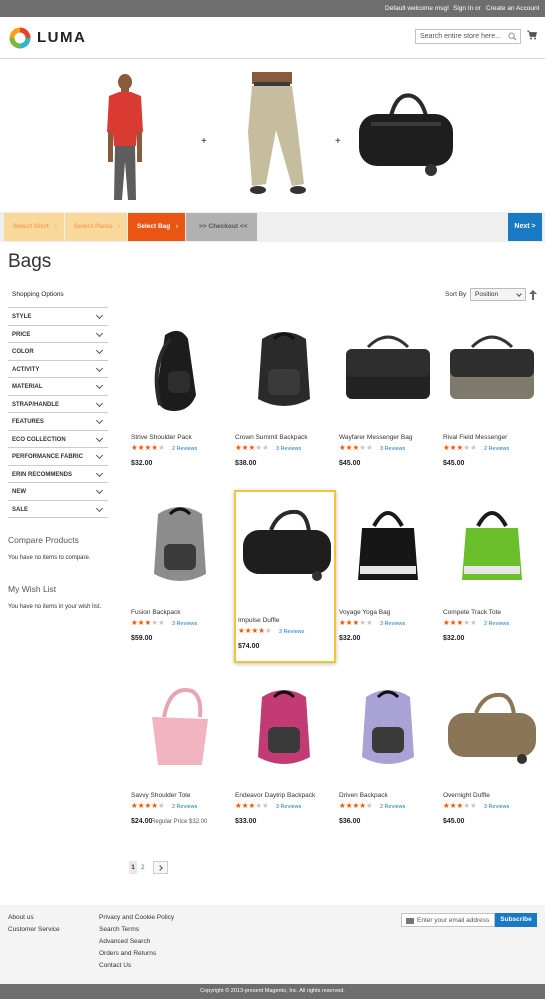  I want to click on sort-value: Position, so click(487, 294).